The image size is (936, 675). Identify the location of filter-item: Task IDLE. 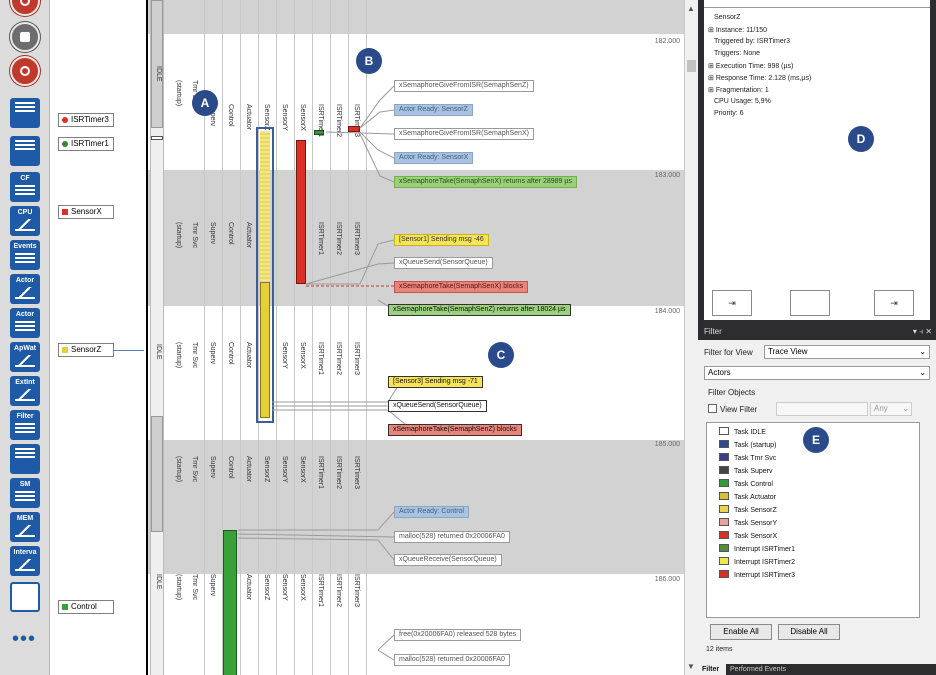
(742, 431).